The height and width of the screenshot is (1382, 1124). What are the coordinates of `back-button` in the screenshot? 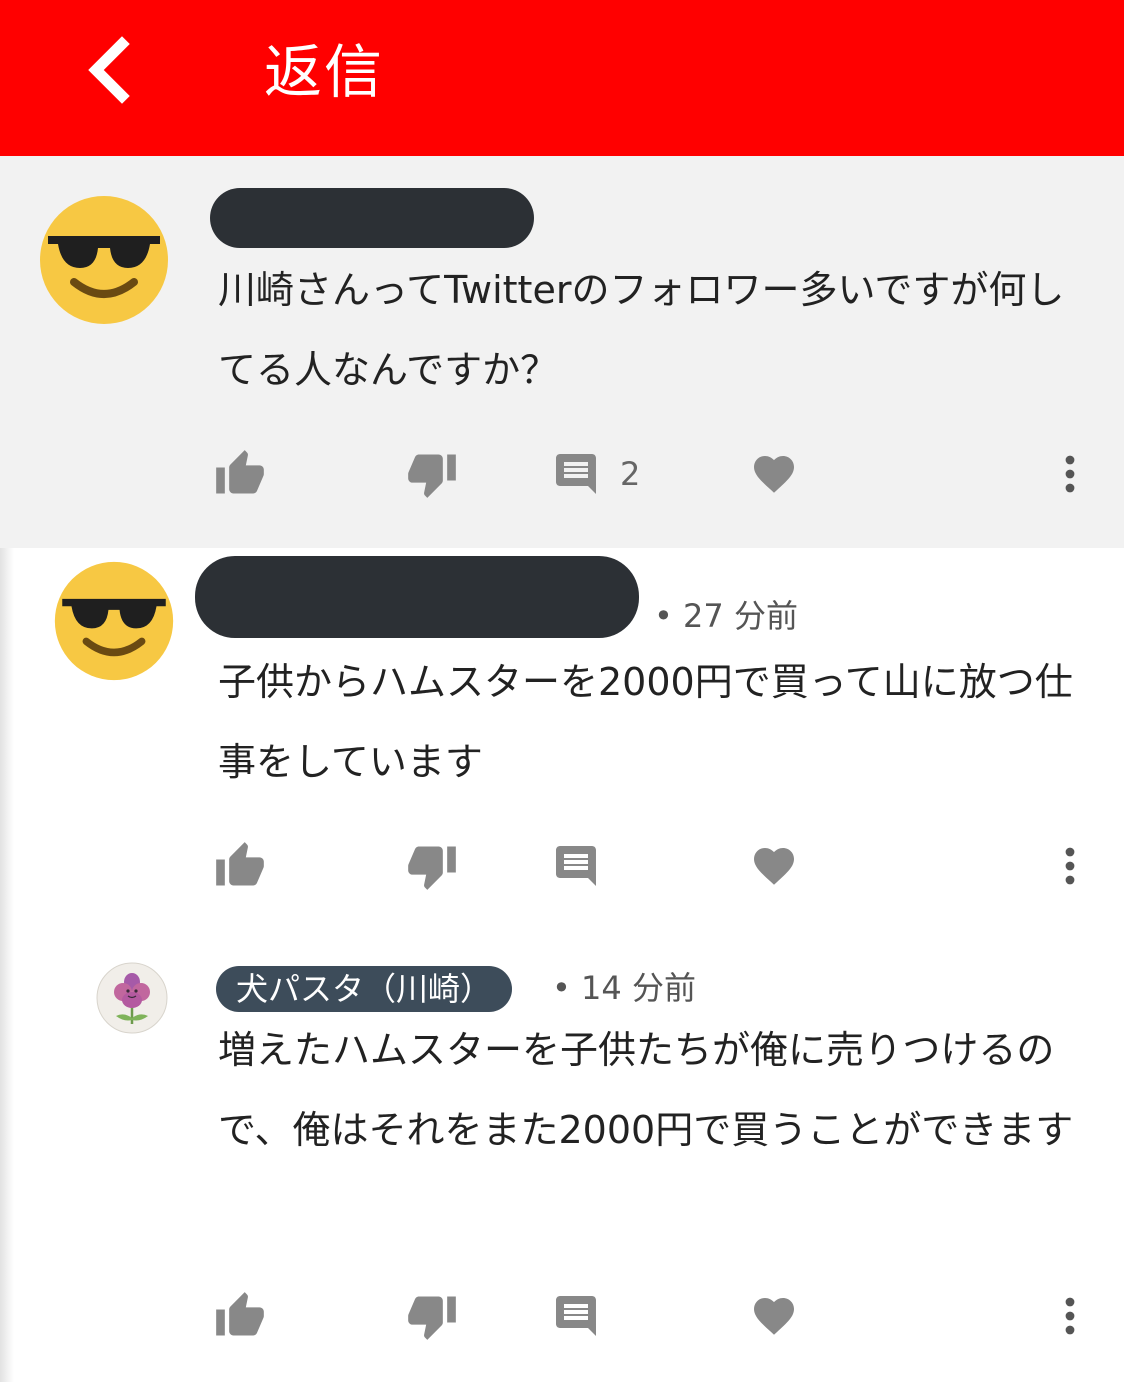 It's located at (110, 70).